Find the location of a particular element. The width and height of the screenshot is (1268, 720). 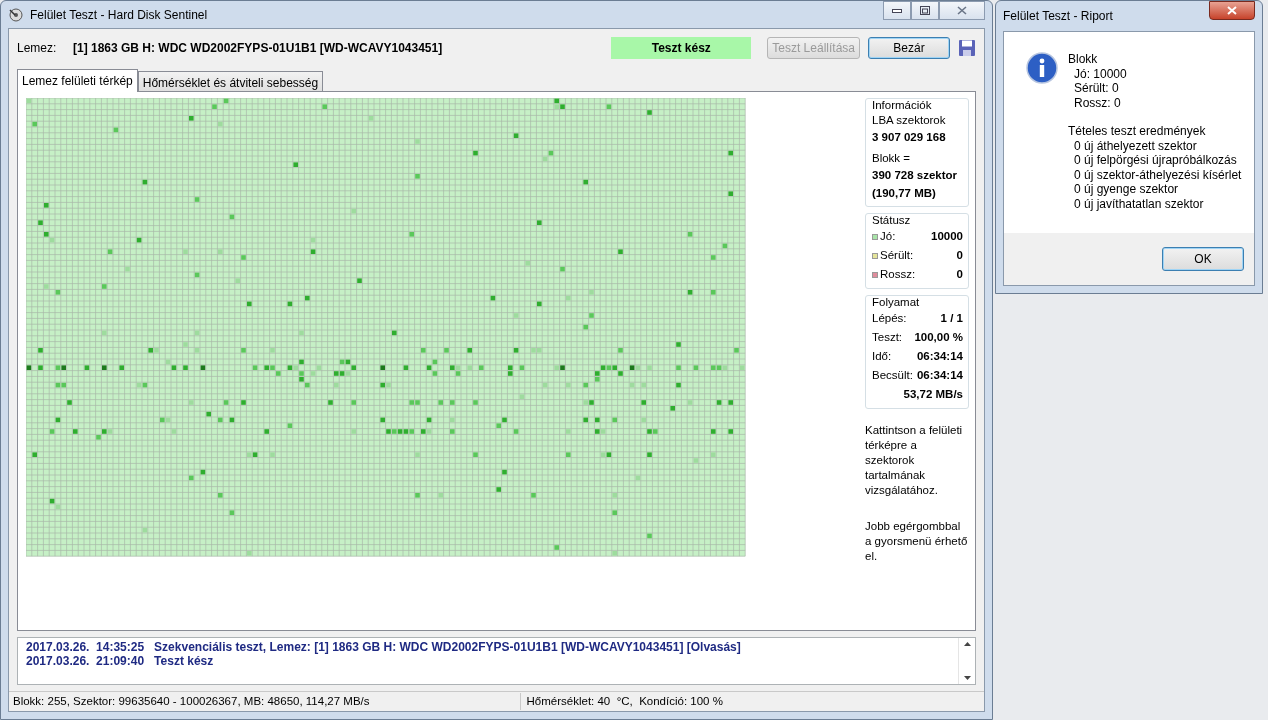

report-line: 0 új áthelyezett szektor is located at coordinates (1135, 145).